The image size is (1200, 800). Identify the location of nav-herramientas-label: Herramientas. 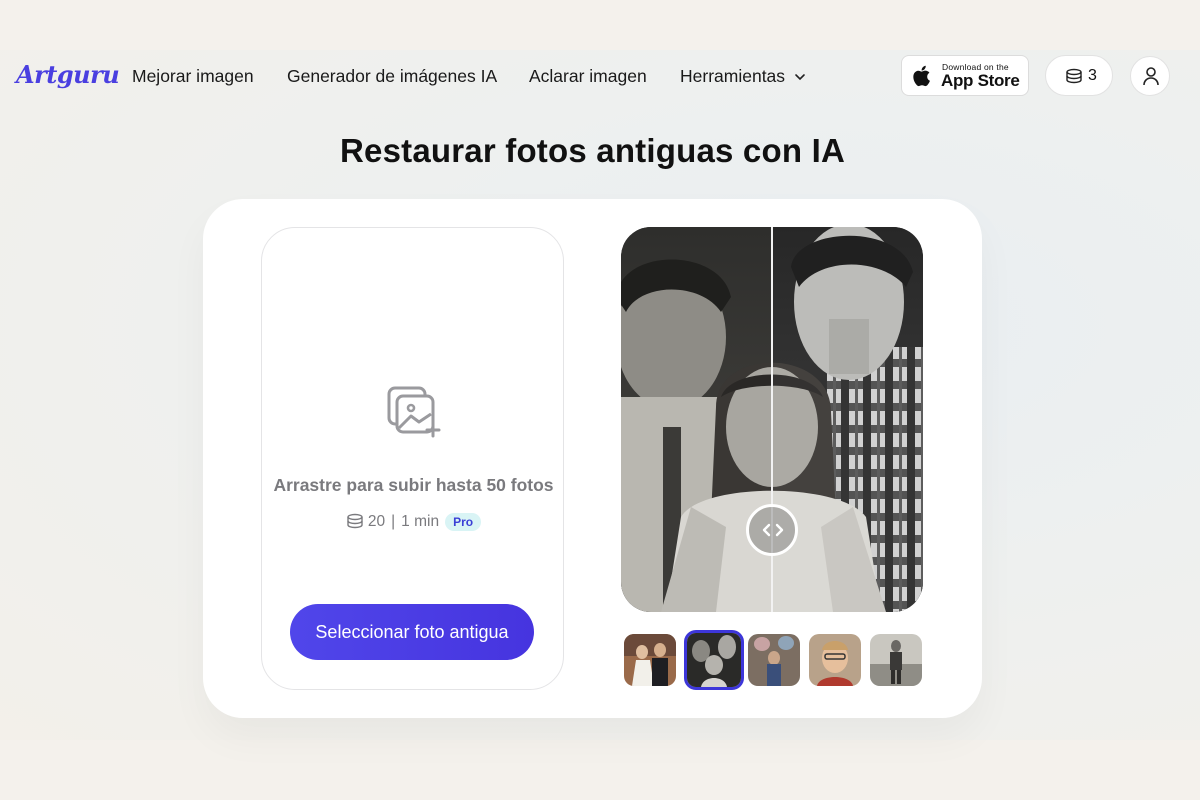
(733, 76).